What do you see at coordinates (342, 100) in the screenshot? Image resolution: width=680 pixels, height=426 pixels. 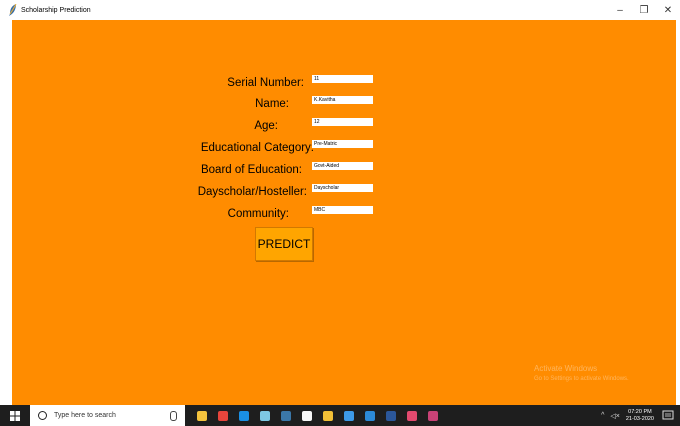 I see `name-input: K.Kavitha` at bounding box center [342, 100].